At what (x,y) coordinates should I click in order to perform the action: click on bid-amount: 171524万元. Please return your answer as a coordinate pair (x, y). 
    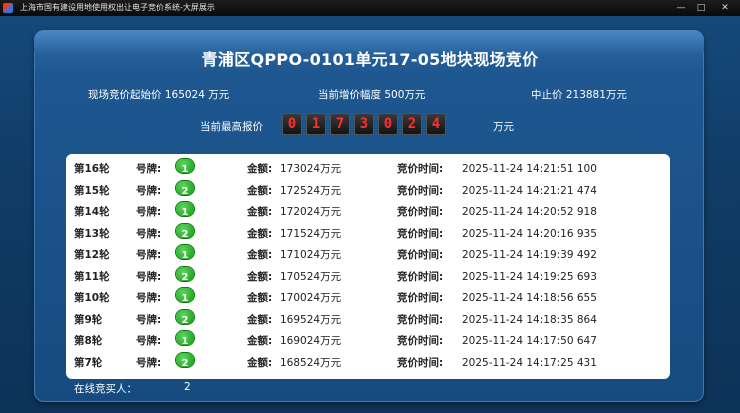
    Looking at the image, I should click on (311, 233).